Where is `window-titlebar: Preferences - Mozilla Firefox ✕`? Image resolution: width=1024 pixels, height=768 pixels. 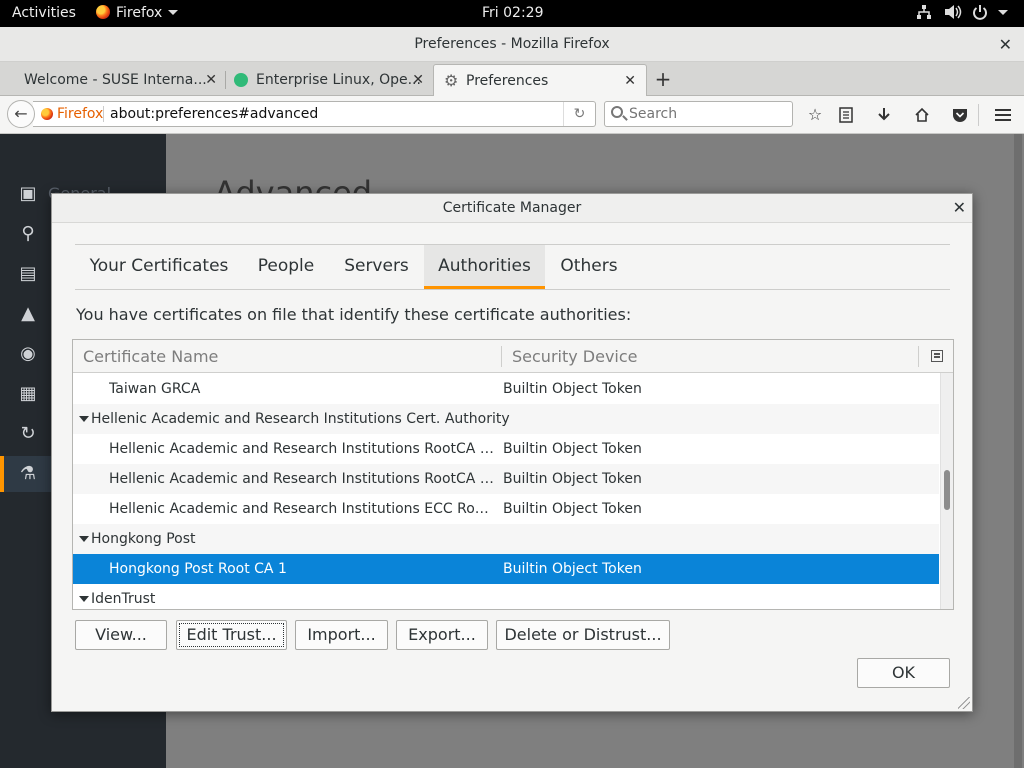
window-titlebar: Preferences - Mozilla Firefox ✕ is located at coordinates (512, 44).